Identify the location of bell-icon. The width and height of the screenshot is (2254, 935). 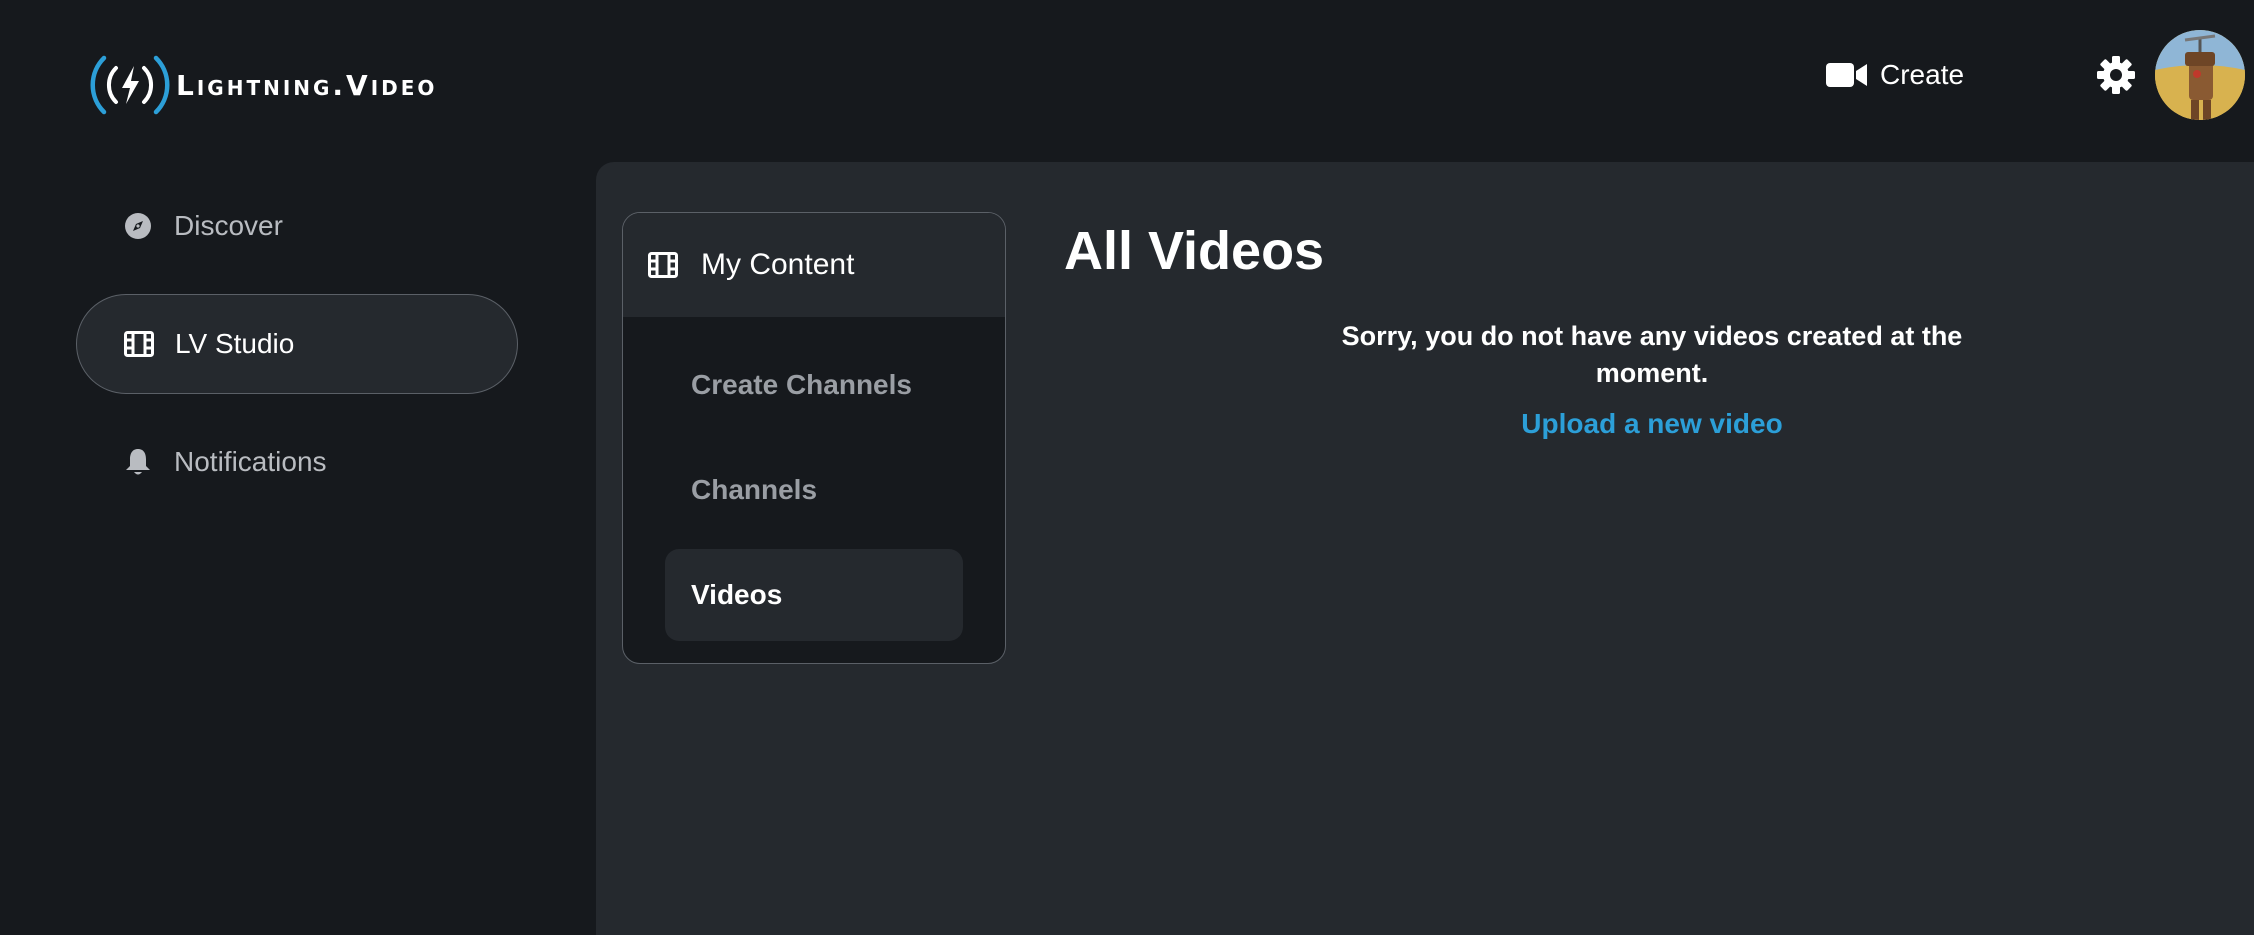
(138, 462).